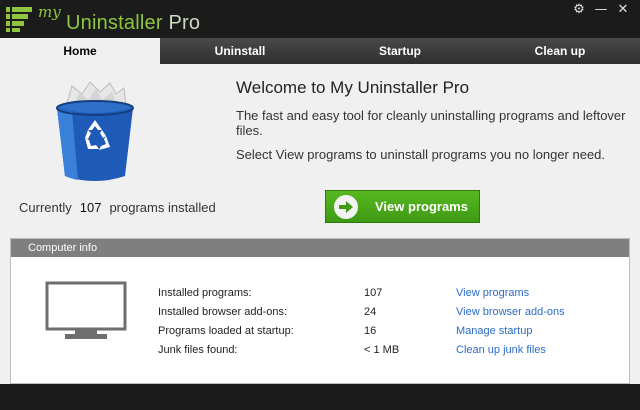  Describe the element at coordinates (226, 331) in the screenshot. I see `info-label: Programs loaded at startup:` at that location.